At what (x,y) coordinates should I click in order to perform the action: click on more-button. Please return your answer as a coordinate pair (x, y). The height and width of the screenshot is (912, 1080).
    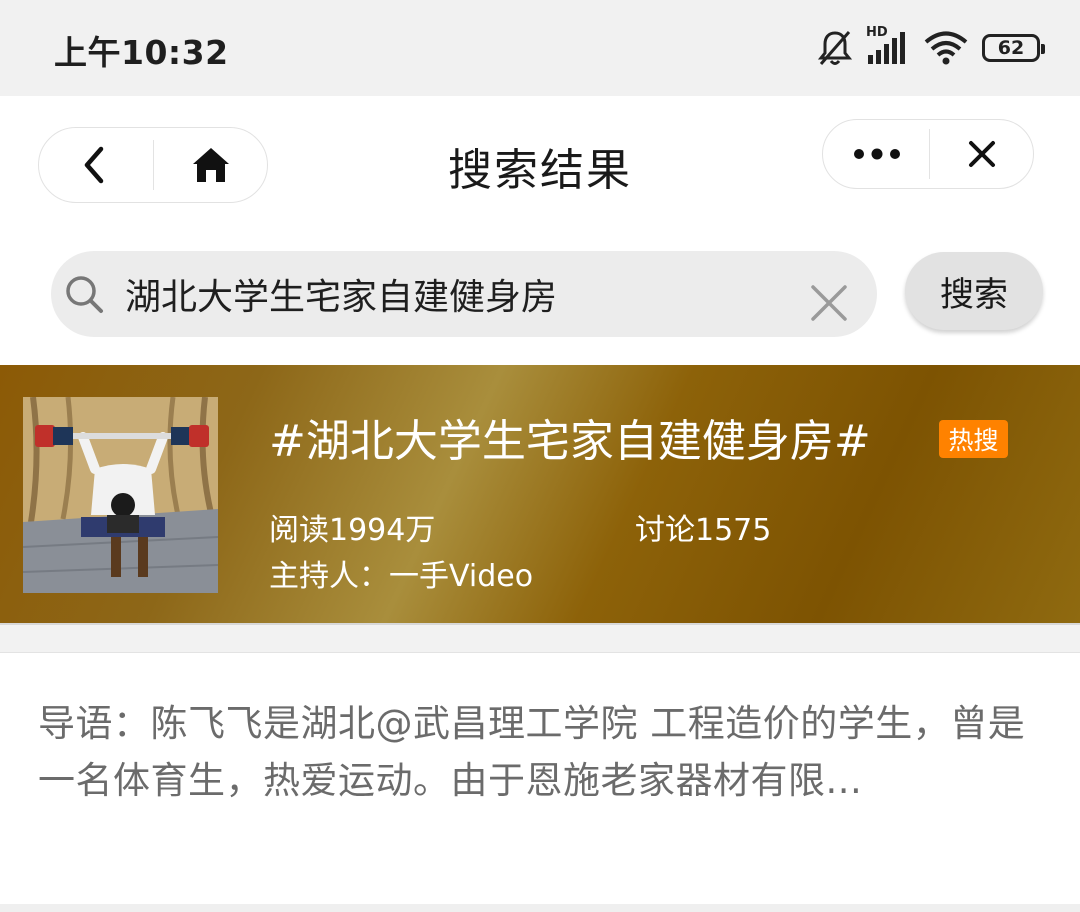
    Looking at the image, I should click on (877, 154).